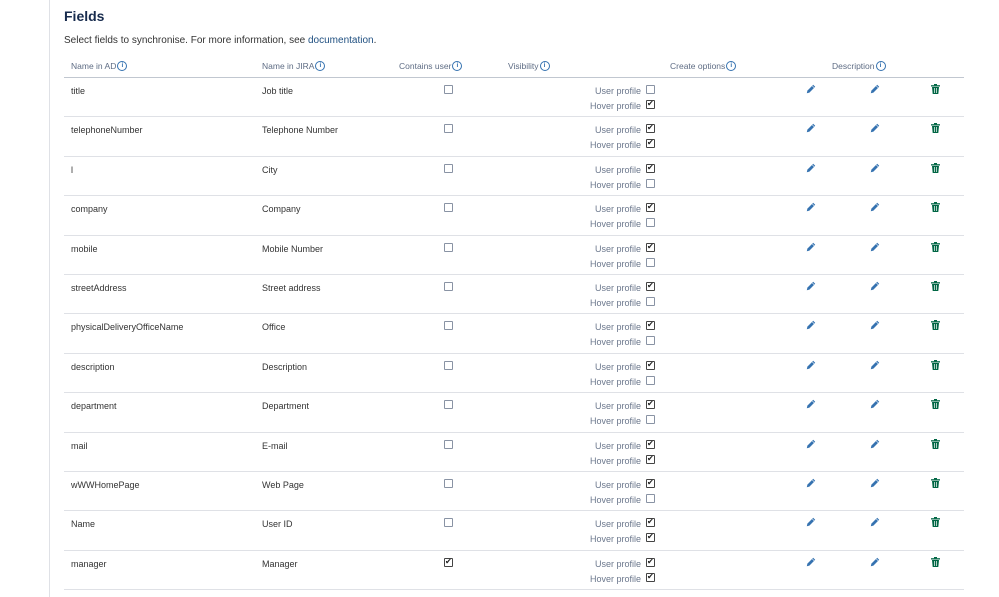  What do you see at coordinates (341, 40) in the screenshot?
I see `documentation-link: documentation` at bounding box center [341, 40].